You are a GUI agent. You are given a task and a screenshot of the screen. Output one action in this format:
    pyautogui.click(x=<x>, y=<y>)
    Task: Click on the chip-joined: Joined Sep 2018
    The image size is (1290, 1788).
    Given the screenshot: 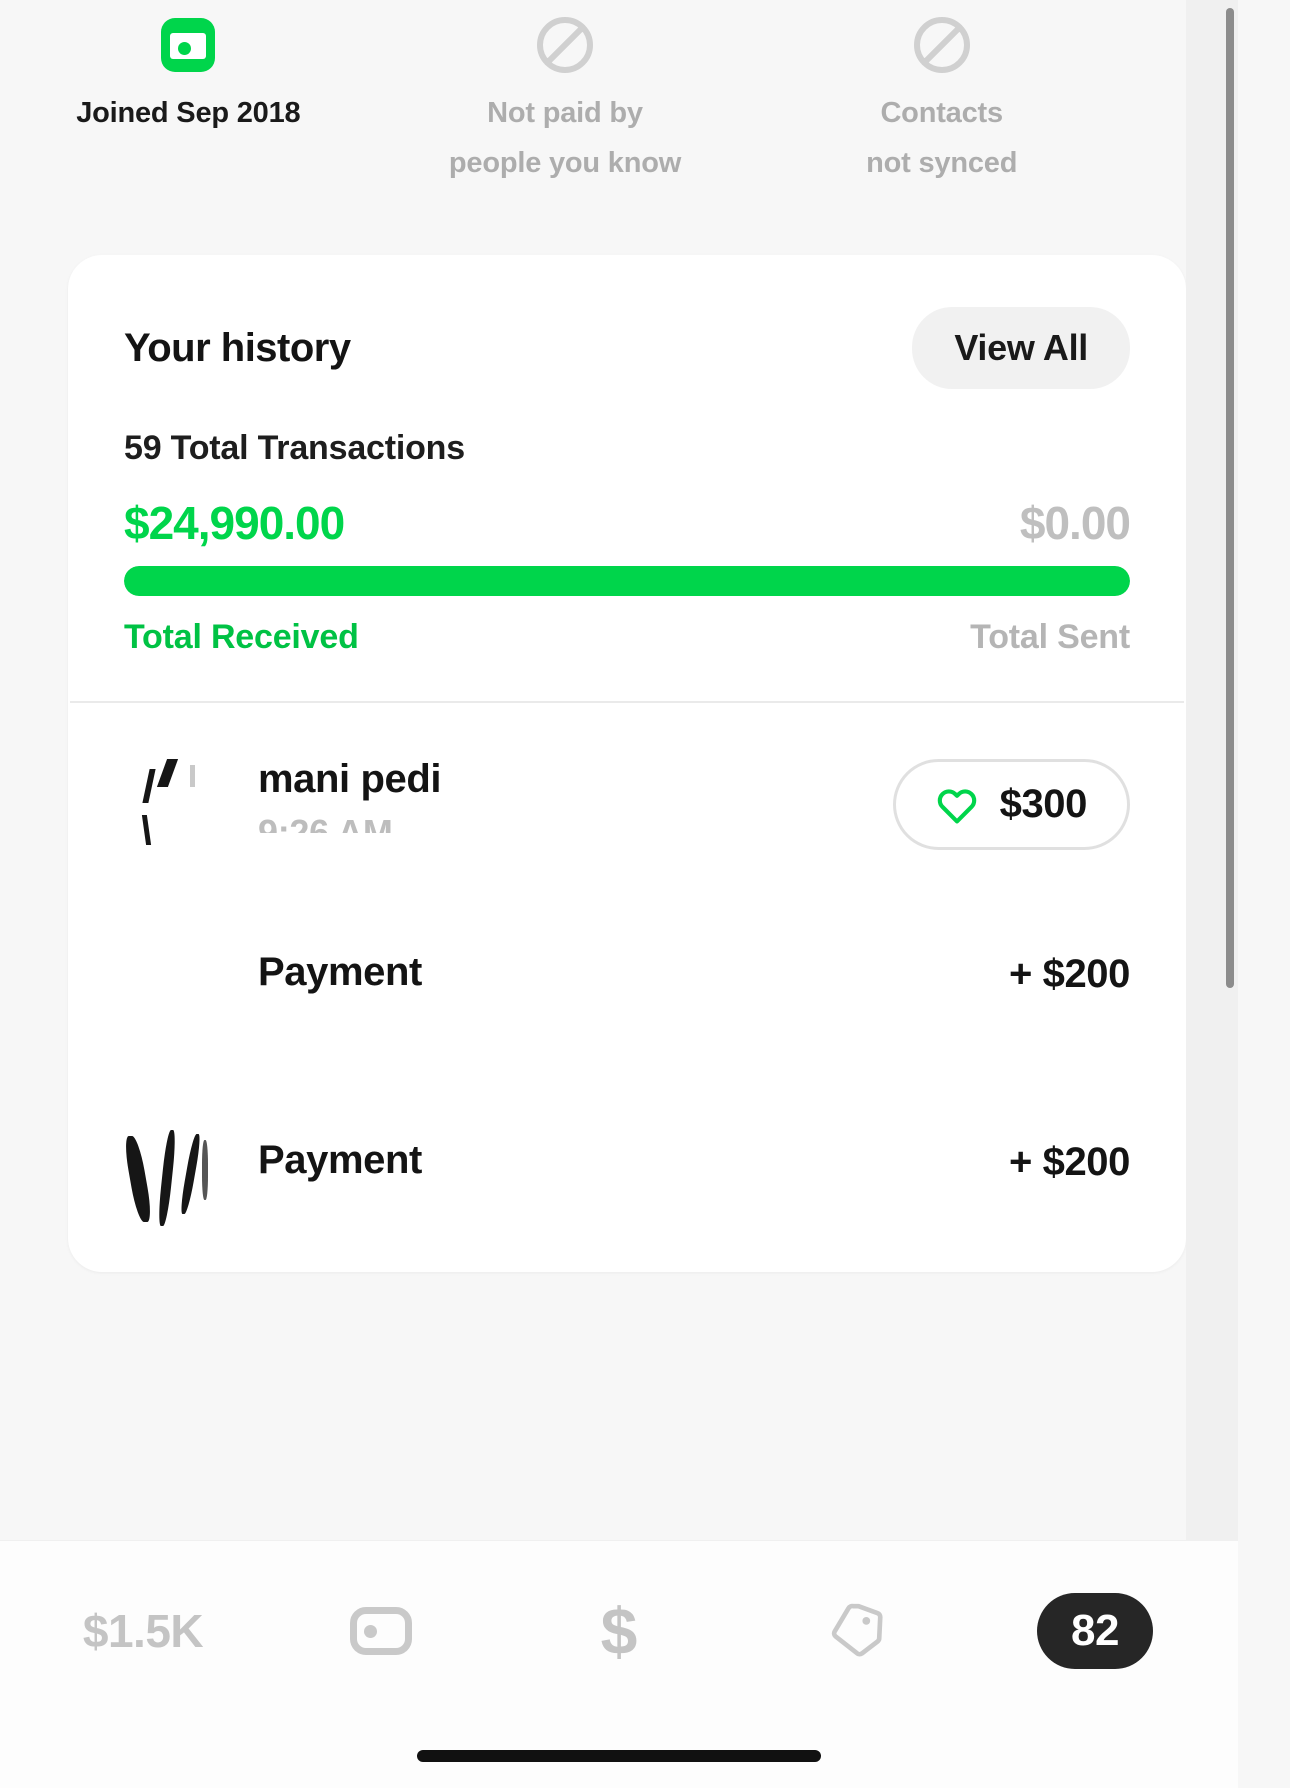 What is the action you would take?
    pyautogui.click(x=188, y=99)
    